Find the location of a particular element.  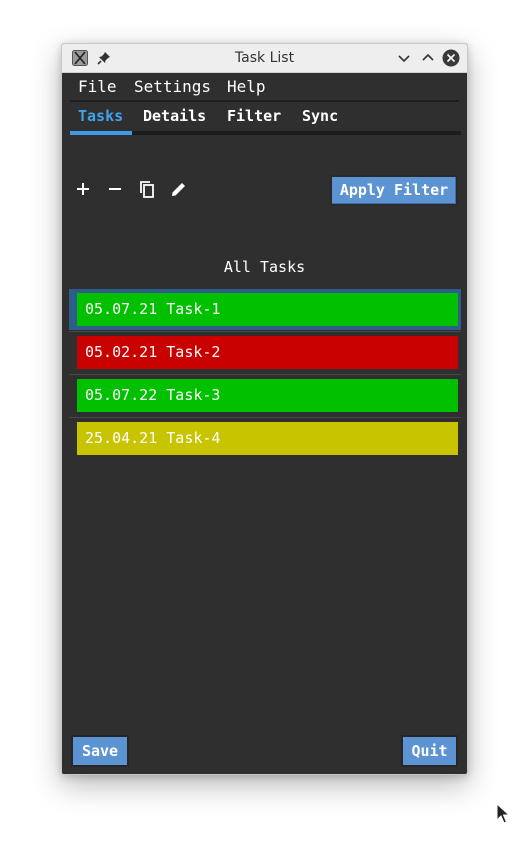

task-label: 05.07.22 Task-3 is located at coordinates (267, 395).